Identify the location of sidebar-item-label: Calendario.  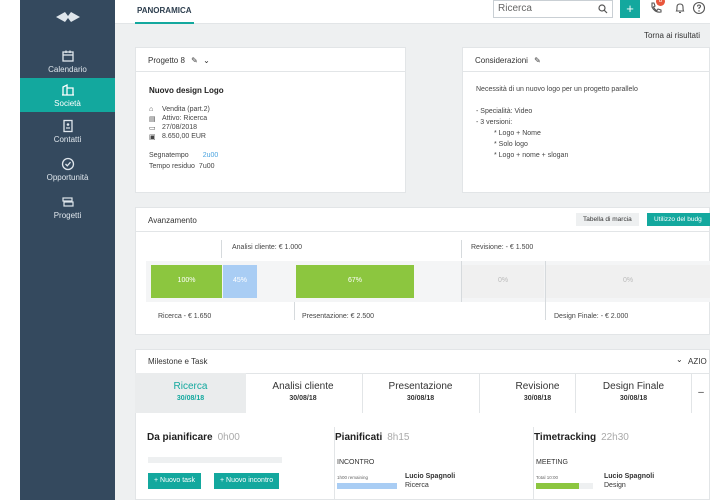
(67, 69).